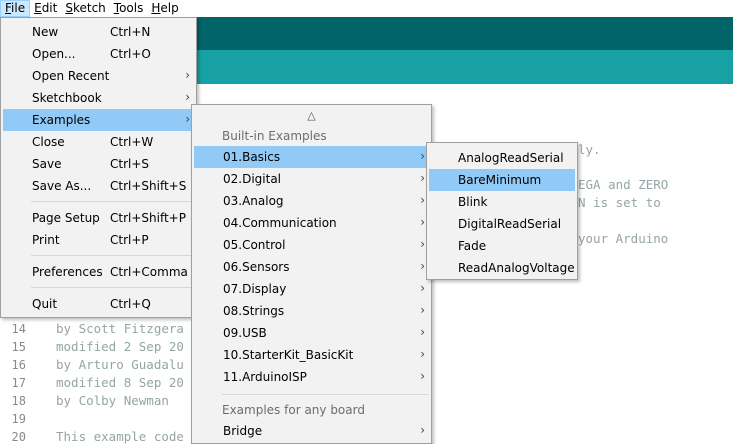 This screenshot has height=444, width=733. What do you see at coordinates (311, 311) in the screenshot?
I see `menu-item-08-strings: 08.Strings ›` at bounding box center [311, 311].